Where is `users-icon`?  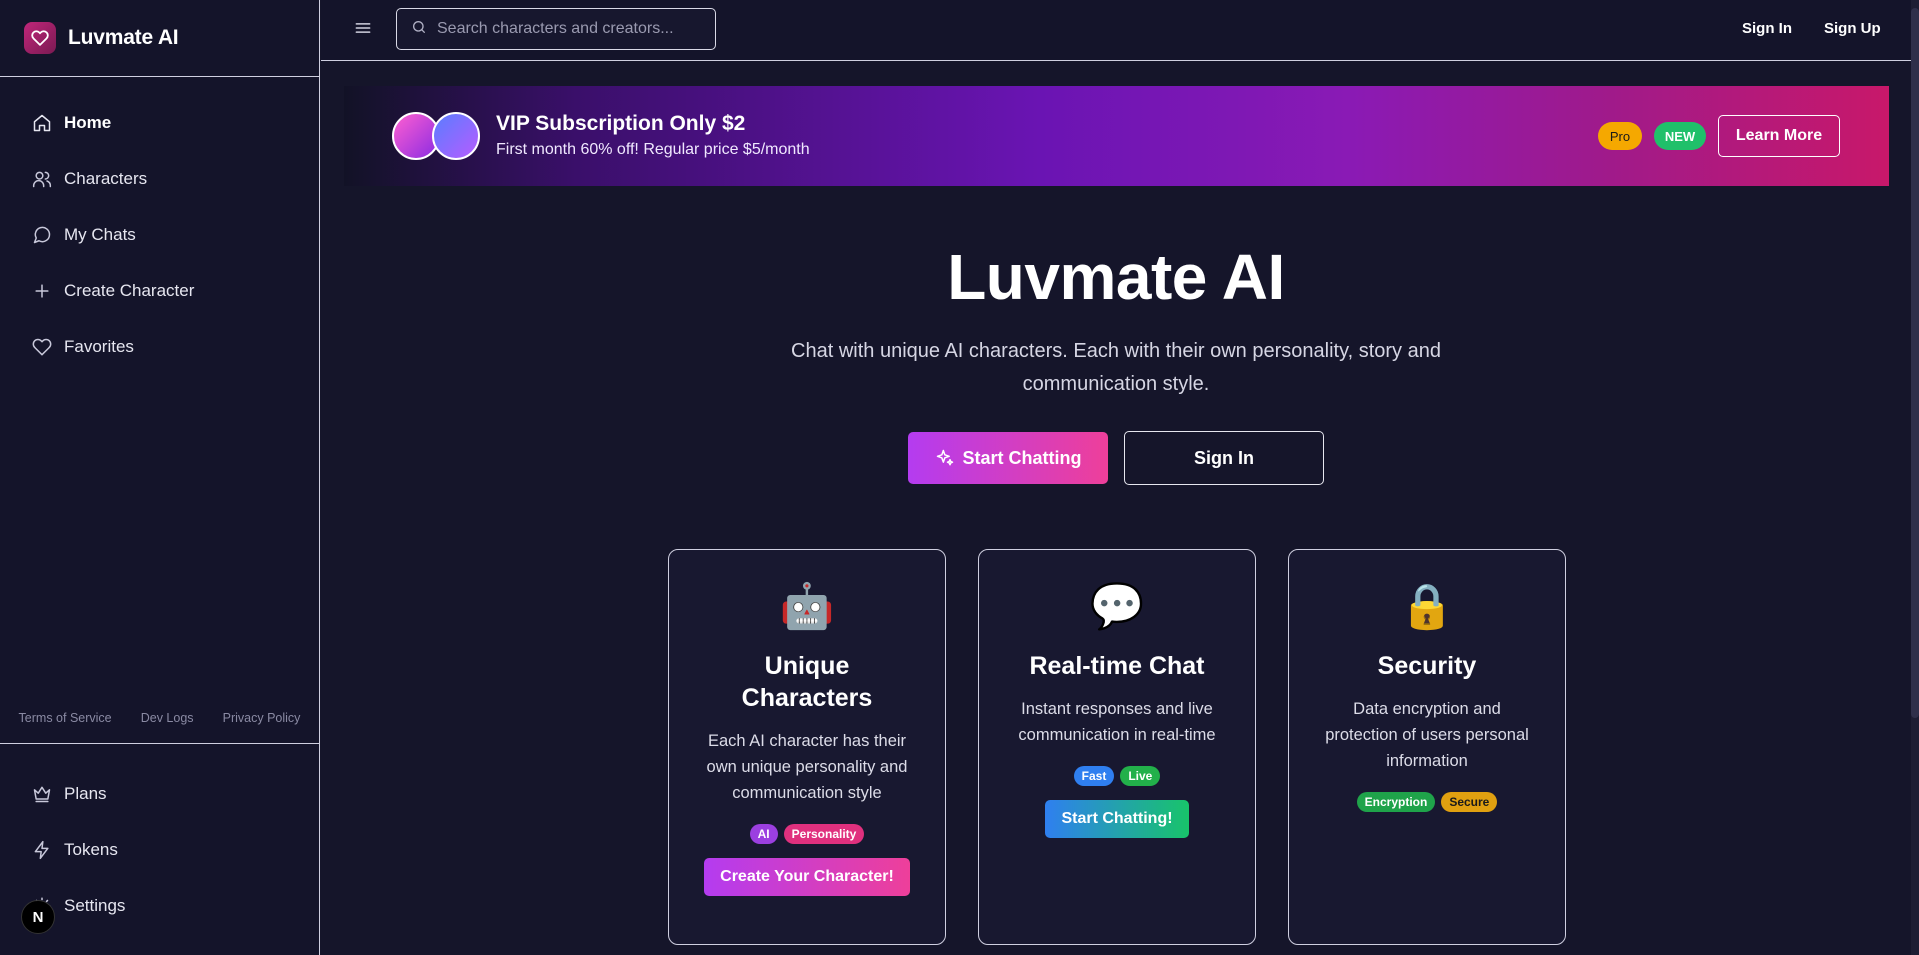 users-icon is located at coordinates (42, 179).